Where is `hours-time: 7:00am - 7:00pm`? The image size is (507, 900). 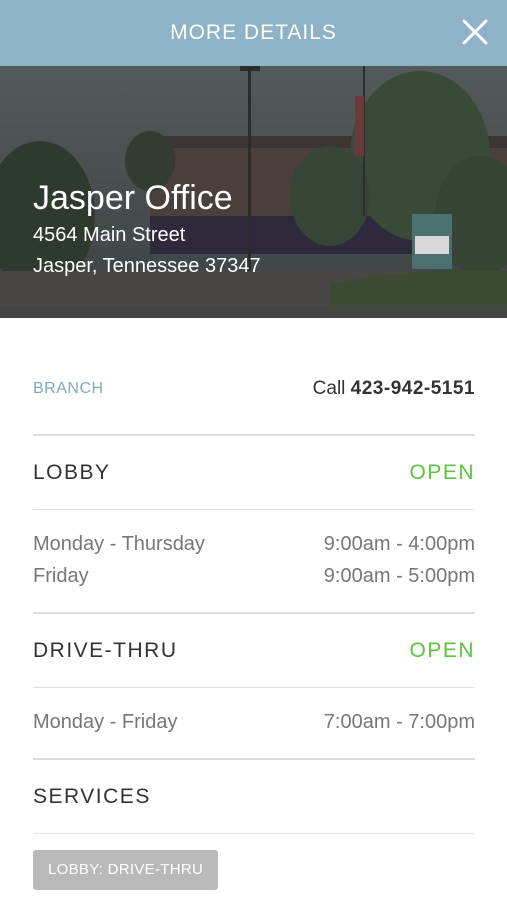 hours-time: 7:00am - 7:00pm is located at coordinates (399, 722).